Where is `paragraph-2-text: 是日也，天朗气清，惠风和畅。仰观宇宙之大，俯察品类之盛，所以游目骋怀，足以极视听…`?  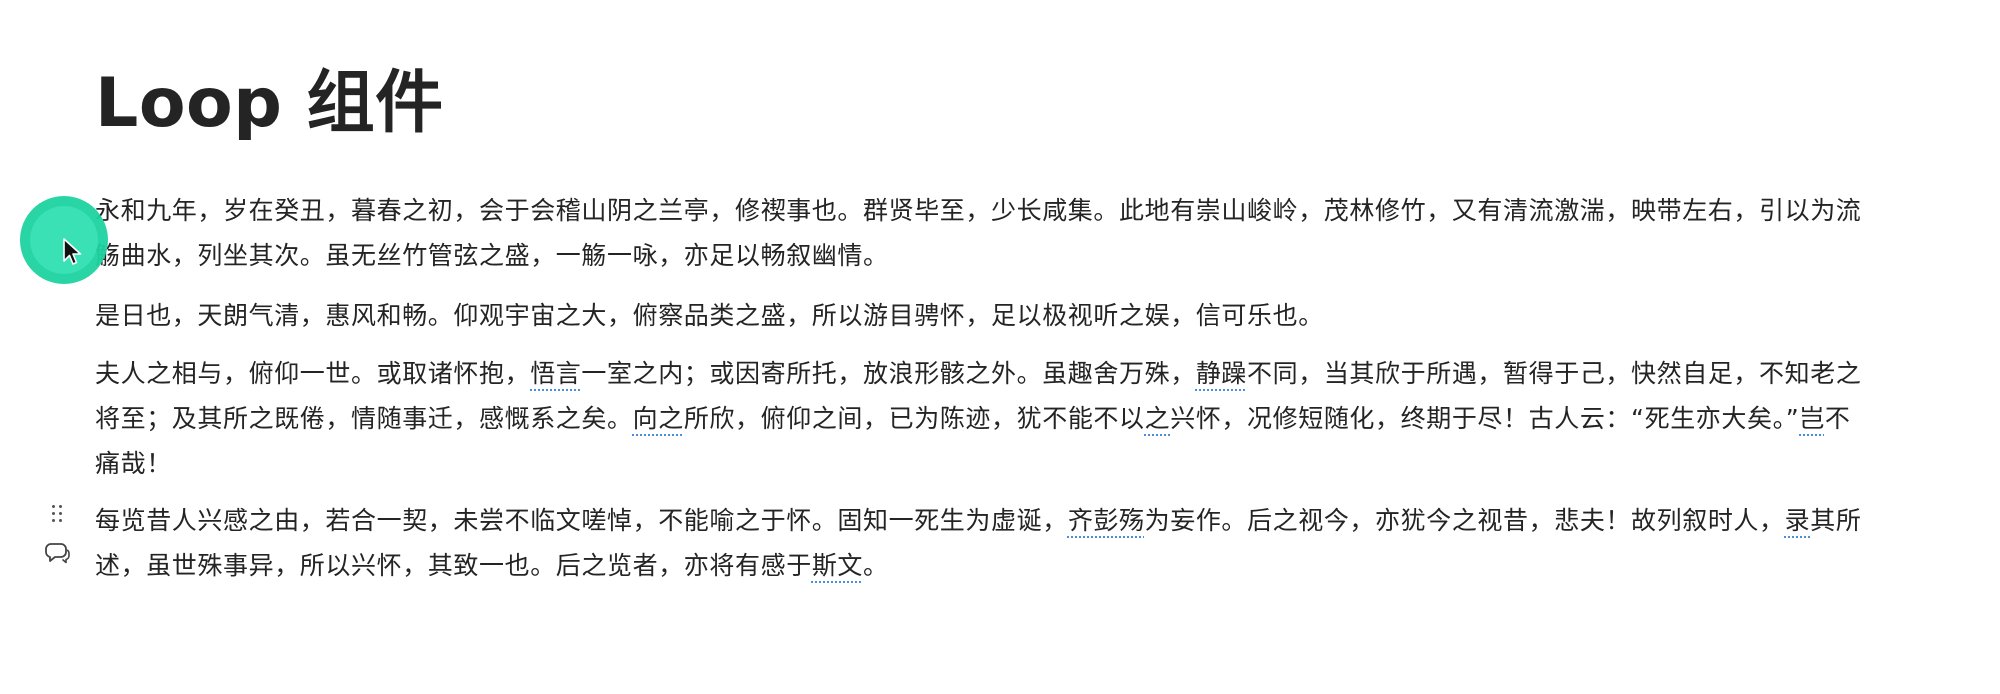
paragraph-2-text: 是日也，天朗气清，惠风和畅。仰观宇宙之大，俯察品类之盛，所以游目骋怀，足以极视听… is located at coordinates (709, 315).